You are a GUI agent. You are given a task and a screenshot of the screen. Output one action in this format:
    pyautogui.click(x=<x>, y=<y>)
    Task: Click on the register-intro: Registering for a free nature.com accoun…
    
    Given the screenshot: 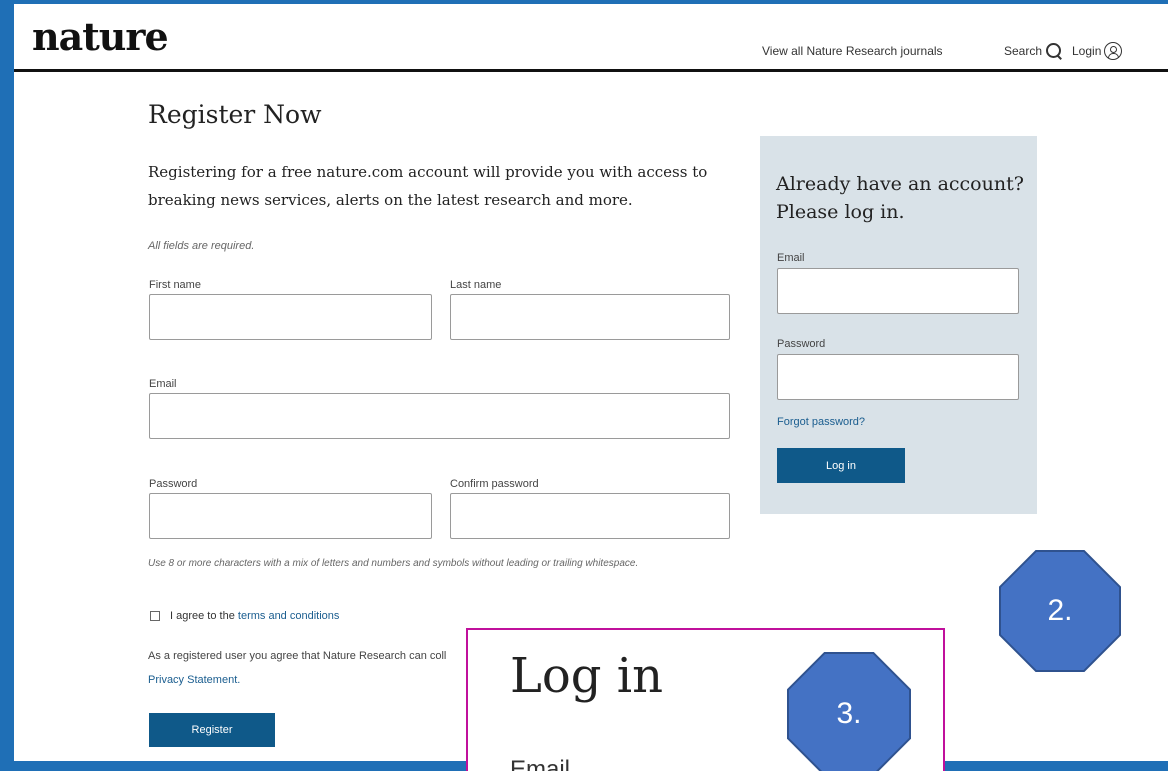 What is the action you would take?
    pyautogui.click(x=428, y=186)
    